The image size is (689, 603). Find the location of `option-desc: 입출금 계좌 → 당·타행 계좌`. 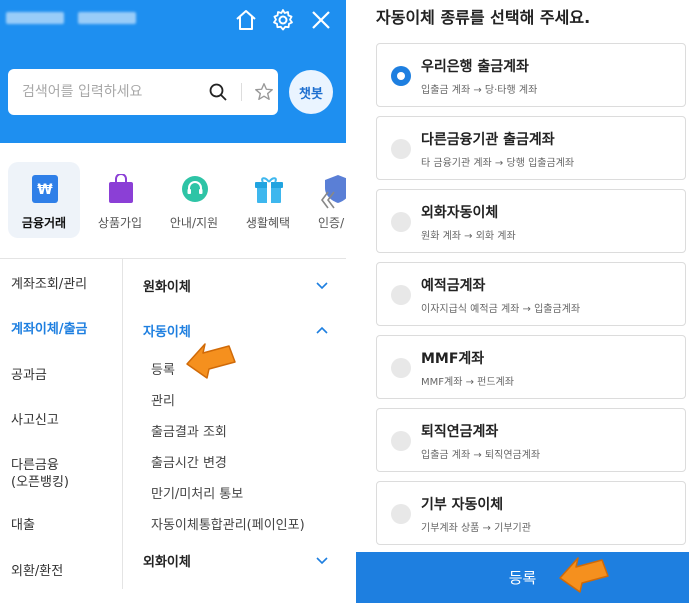

option-desc: 입출금 계좌 → 당·타행 계좌 is located at coordinates (479, 90).